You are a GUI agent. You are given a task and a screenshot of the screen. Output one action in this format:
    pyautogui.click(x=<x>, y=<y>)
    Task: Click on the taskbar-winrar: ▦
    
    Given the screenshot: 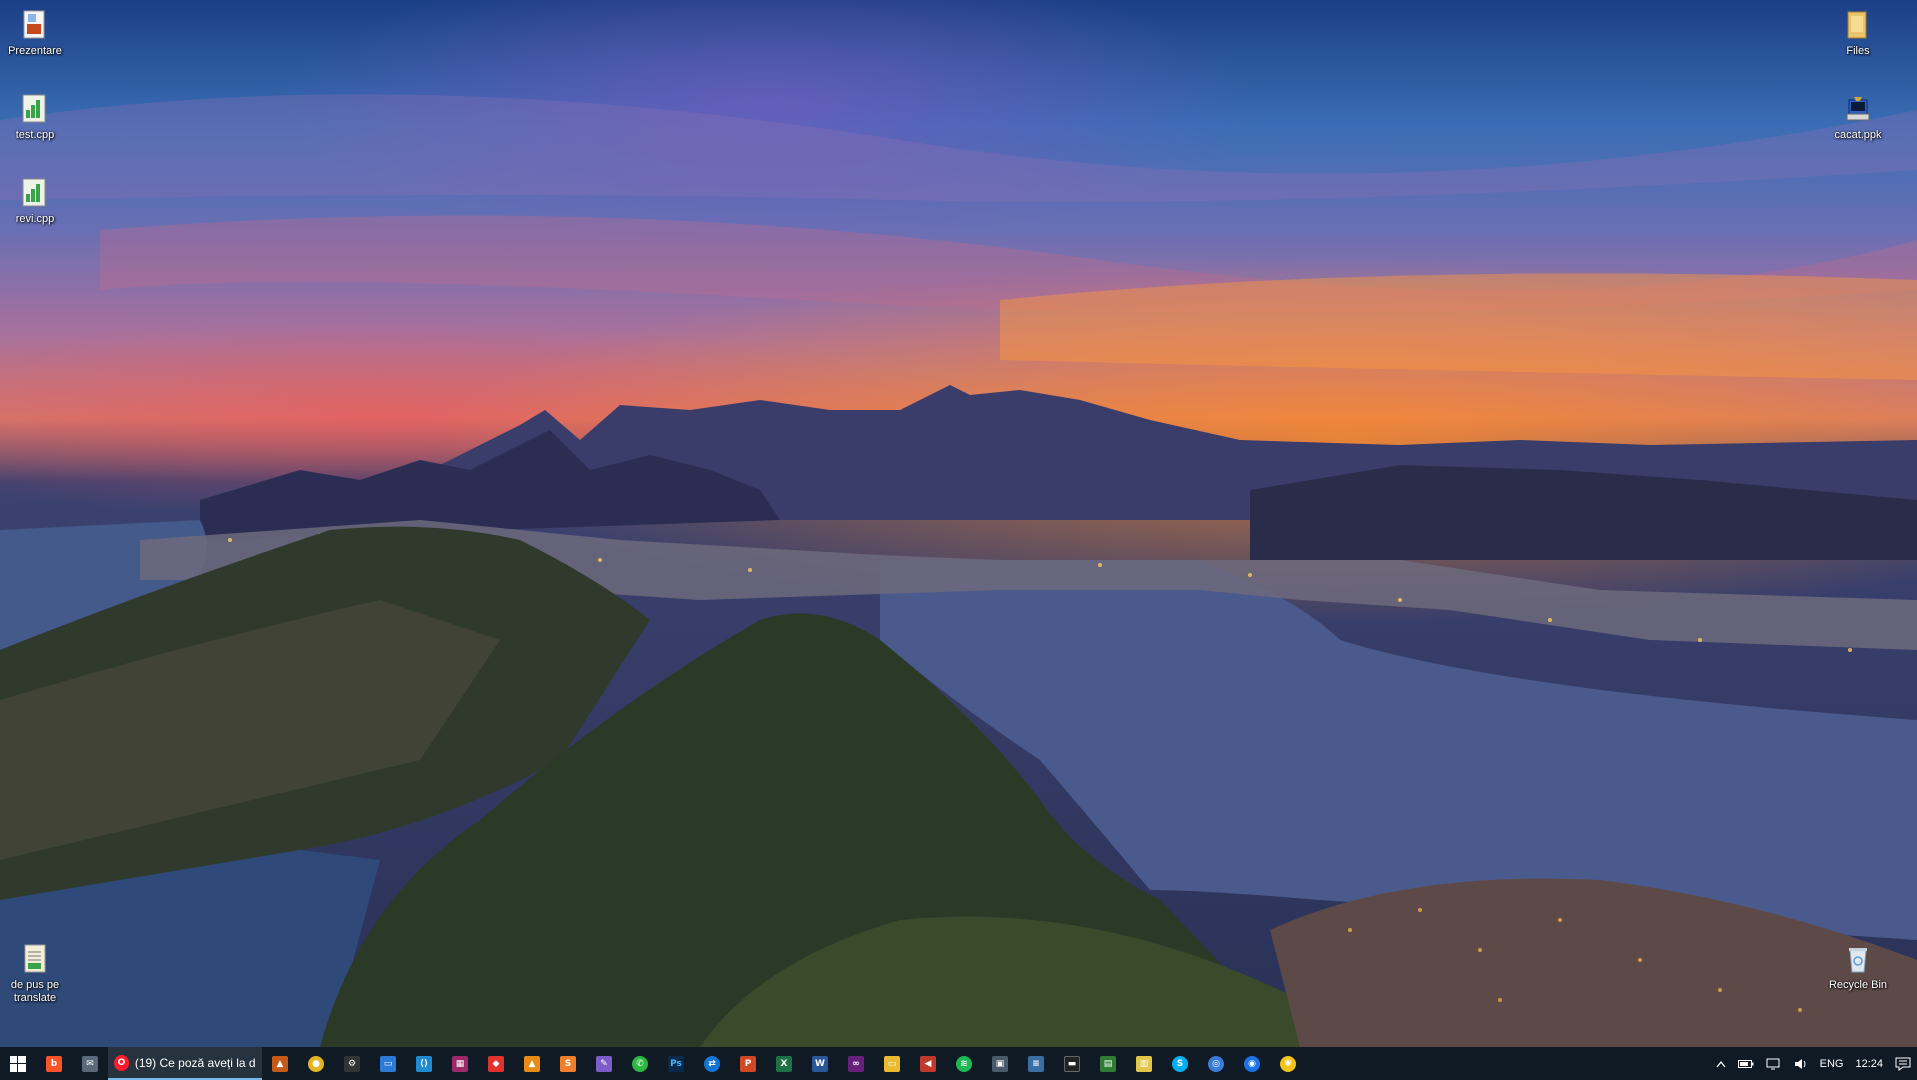 What is the action you would take?
    pyautogui.click(x=460, y=1063)
    